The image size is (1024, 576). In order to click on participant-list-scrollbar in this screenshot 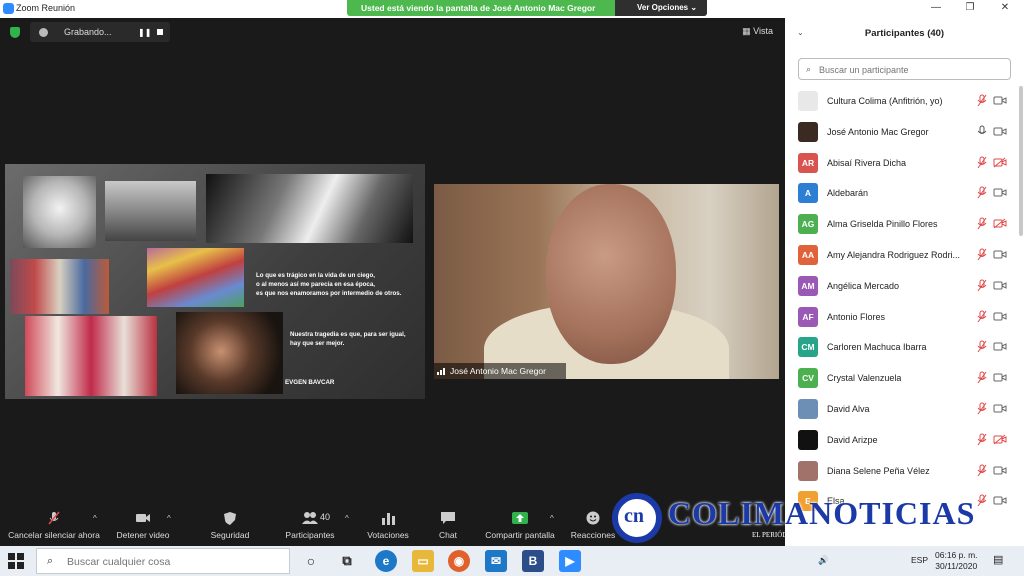, I will do `click(1021, 161)`.